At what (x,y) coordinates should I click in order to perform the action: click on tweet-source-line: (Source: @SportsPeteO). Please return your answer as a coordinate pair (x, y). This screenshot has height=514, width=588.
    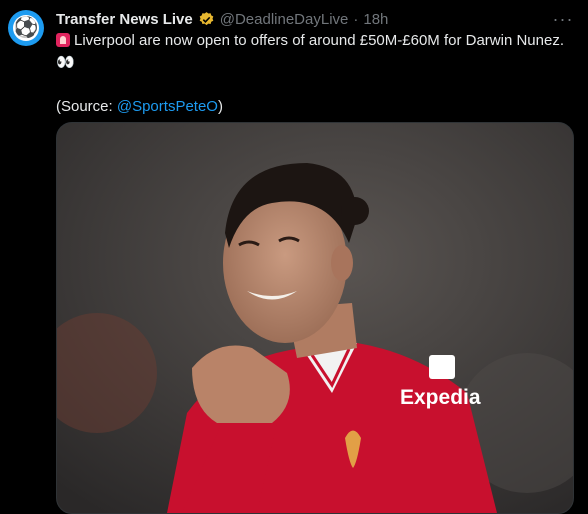
    Looking at the image, I should click on (313, 107).